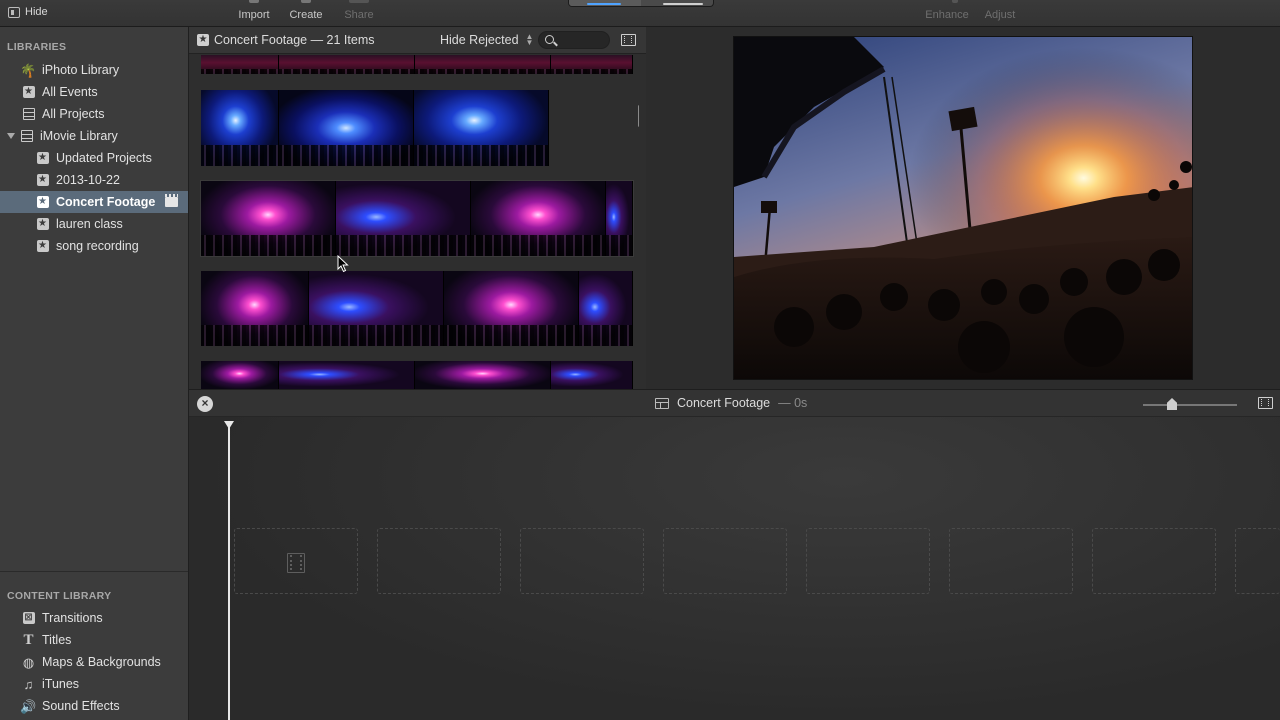 The height and width of the screenshot is (720, 1280). Describe the element at coordinates (89, 224) in the screenshot. I see `sidebar-item-label: lauren class` at that location.